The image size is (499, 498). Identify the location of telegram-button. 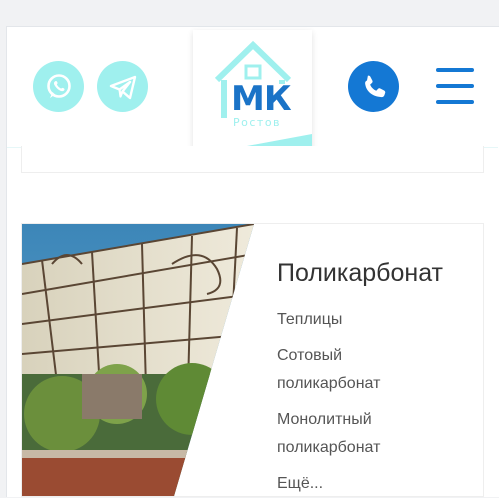
(122, 86).